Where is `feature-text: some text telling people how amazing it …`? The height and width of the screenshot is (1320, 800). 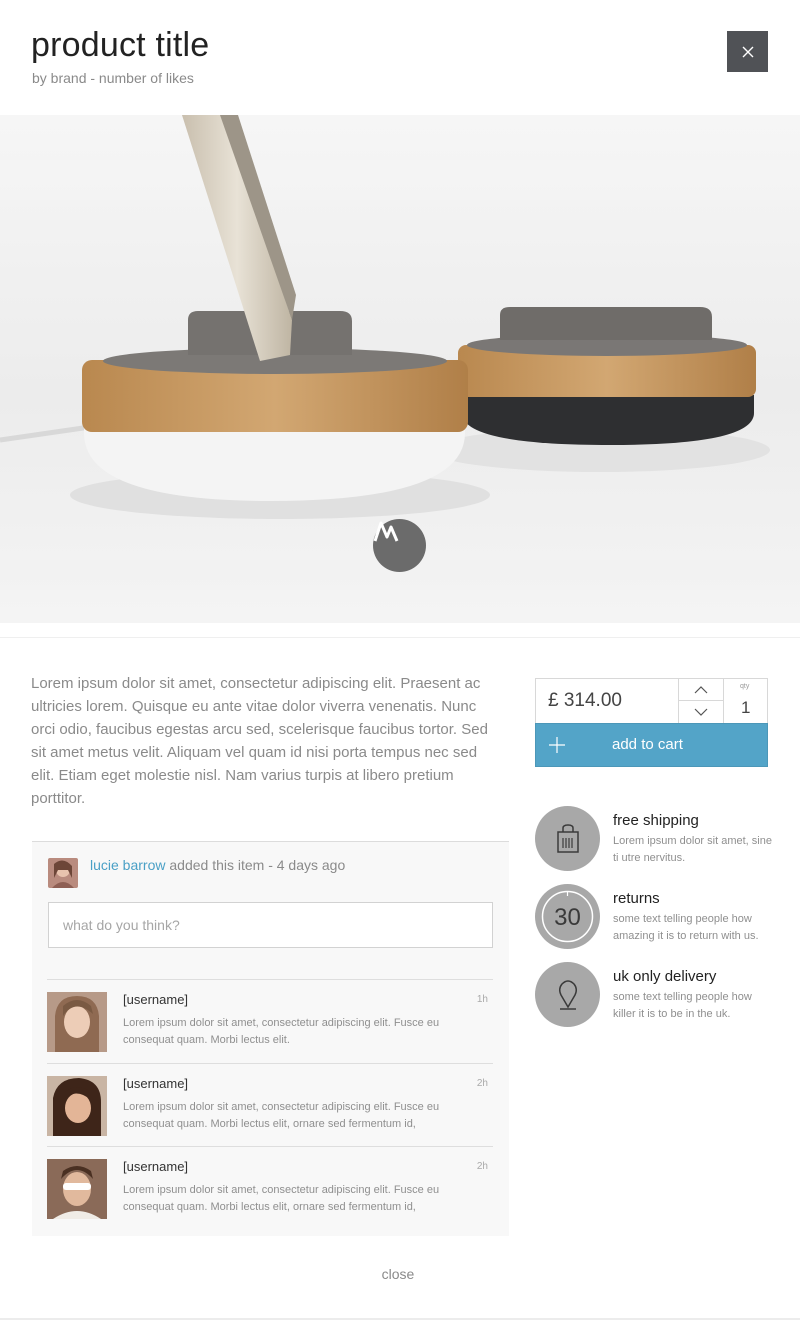
feature-text: some text telling people how amazing it … is located at coordinates (686, 927).